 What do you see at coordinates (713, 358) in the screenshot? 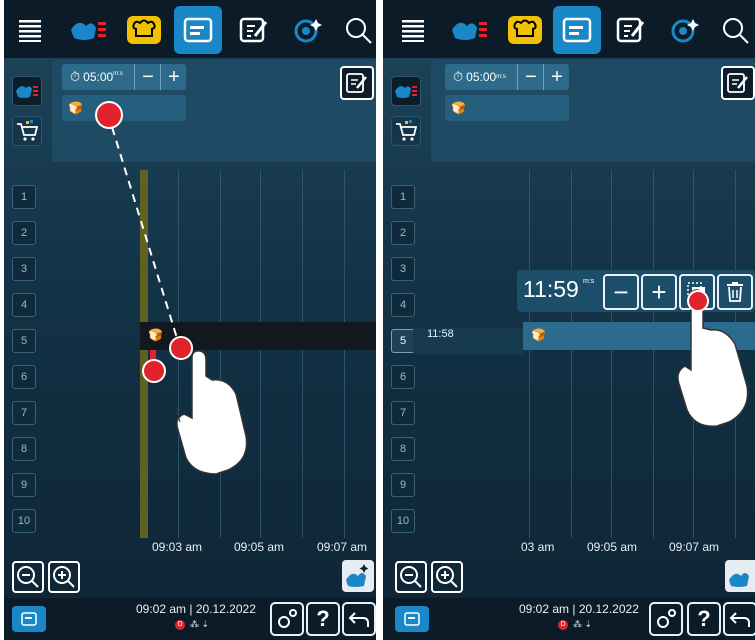
I see `tap-hand-illustration` at bounding box center [713, 358].